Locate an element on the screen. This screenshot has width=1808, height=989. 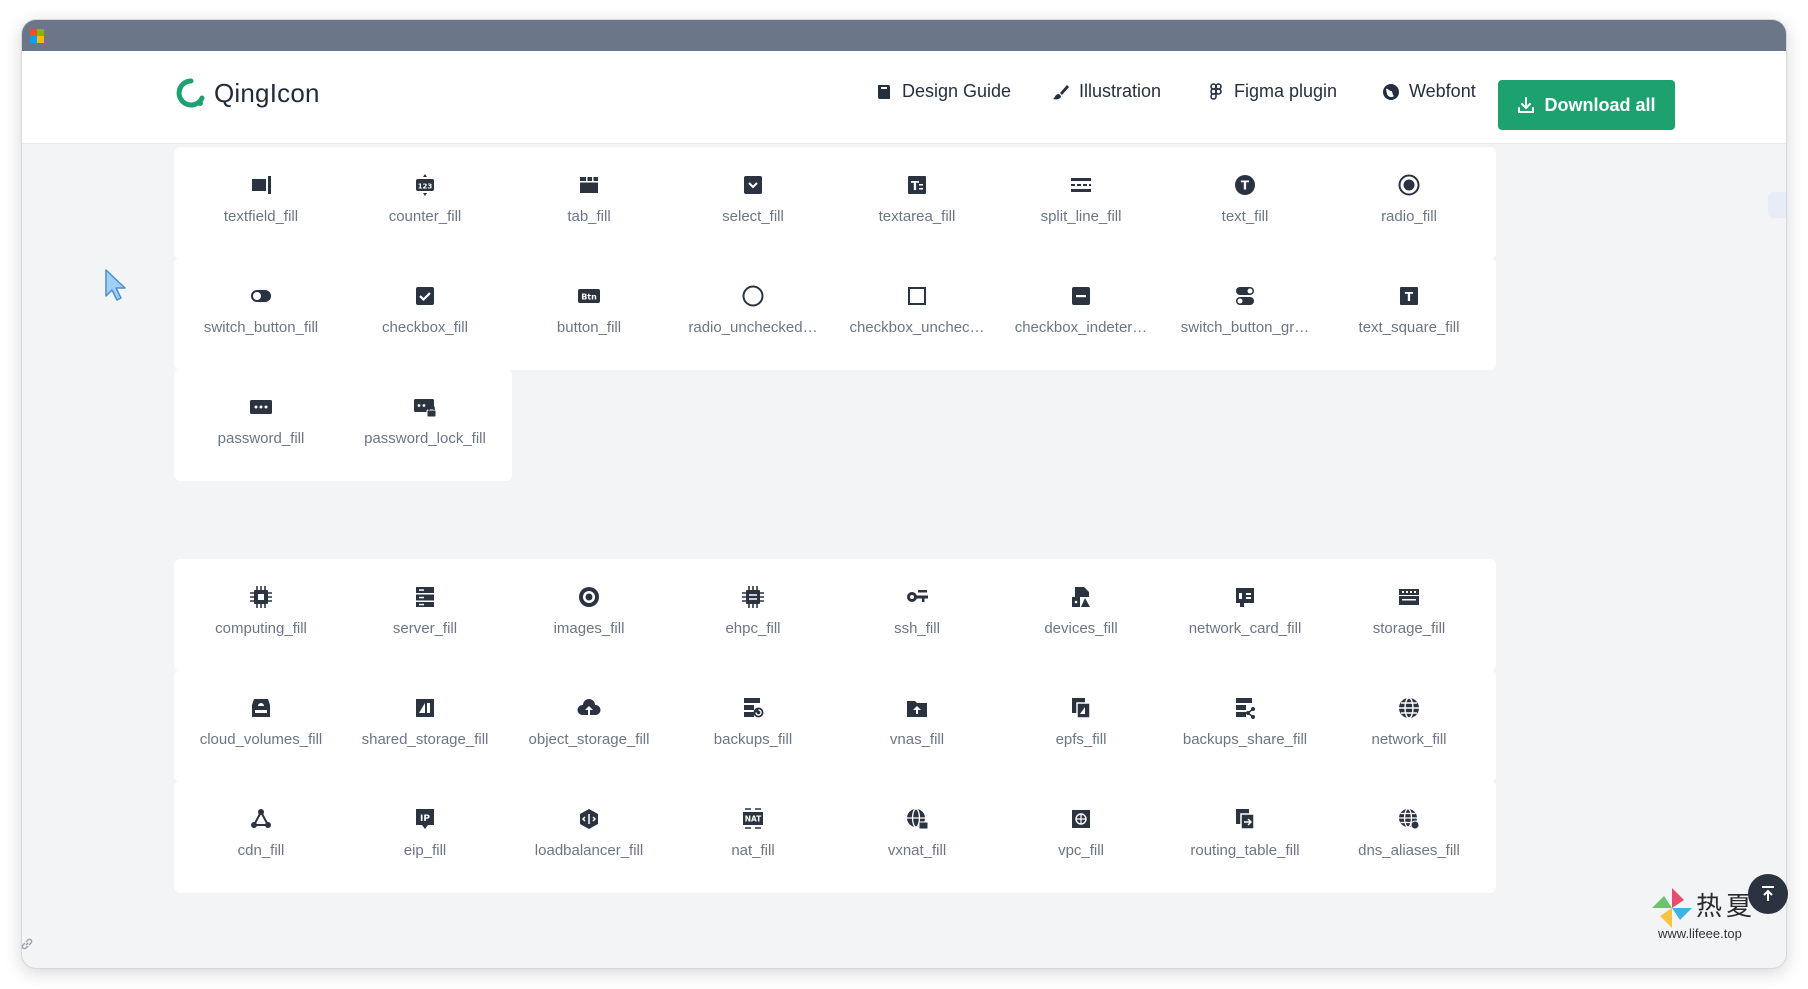
icon-card: radio_fill is located at coordinates (1409, 203).